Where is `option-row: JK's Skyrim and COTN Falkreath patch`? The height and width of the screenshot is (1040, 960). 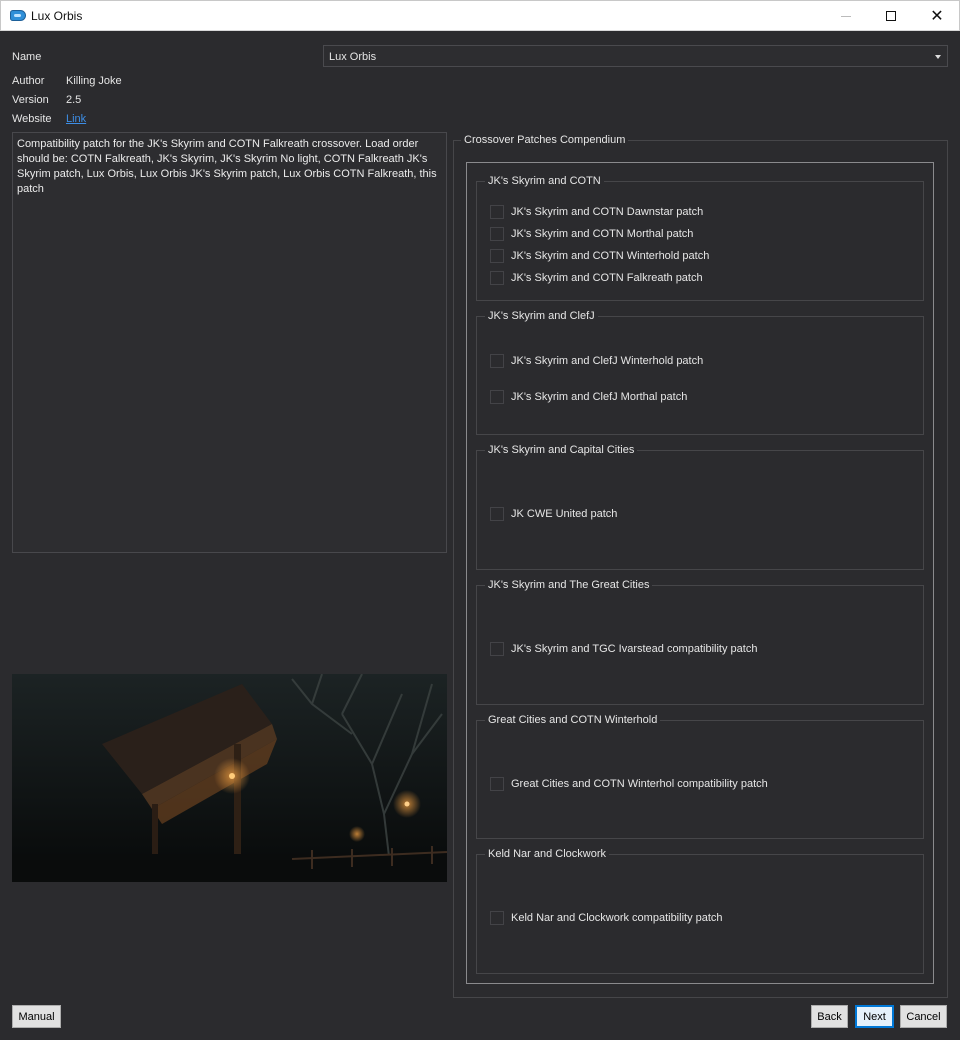 option-row: JK's Skyrim and COTN Falkreath patch is located at coordinates (596, 278).